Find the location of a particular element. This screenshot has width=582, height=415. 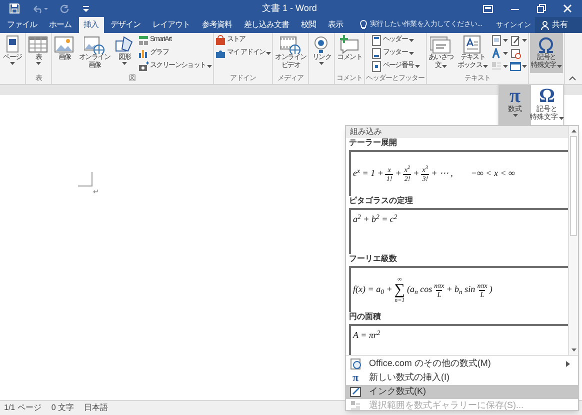

window-title: 文書 1 - Word is located at coordinates (289, 8).